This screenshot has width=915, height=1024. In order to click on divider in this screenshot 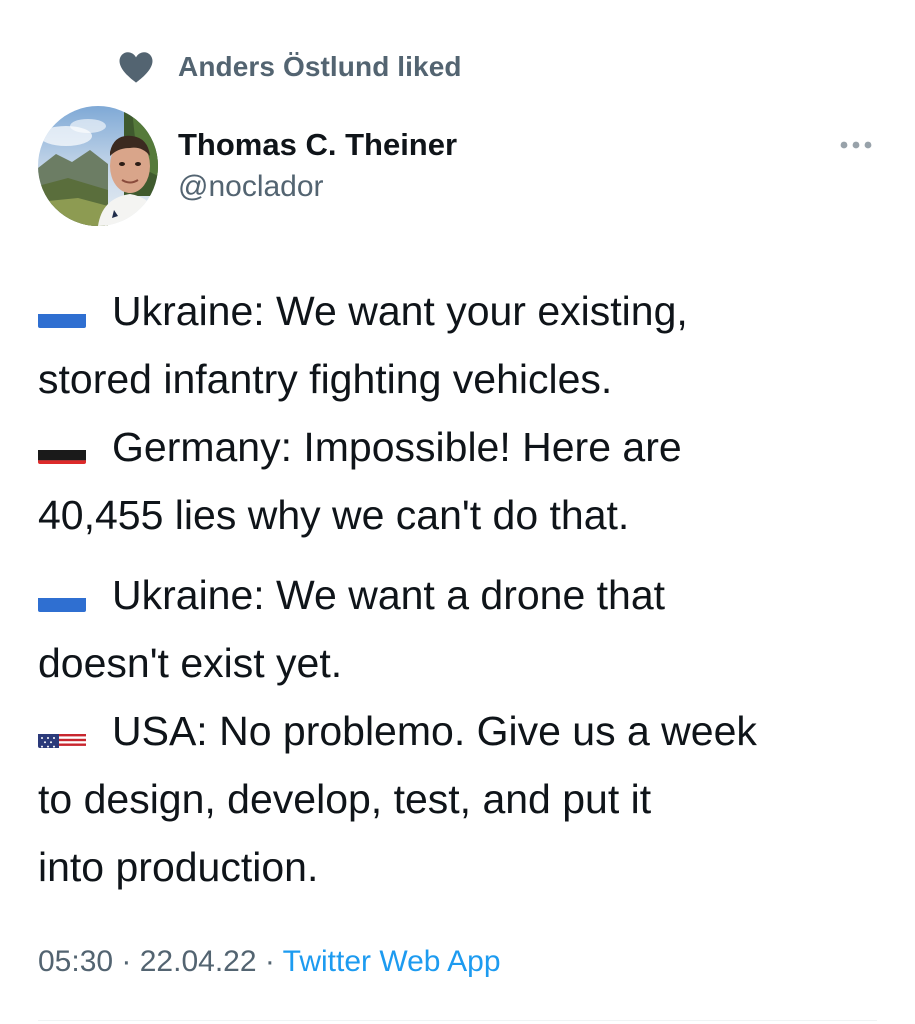, I will do `click(457, 1020)`.